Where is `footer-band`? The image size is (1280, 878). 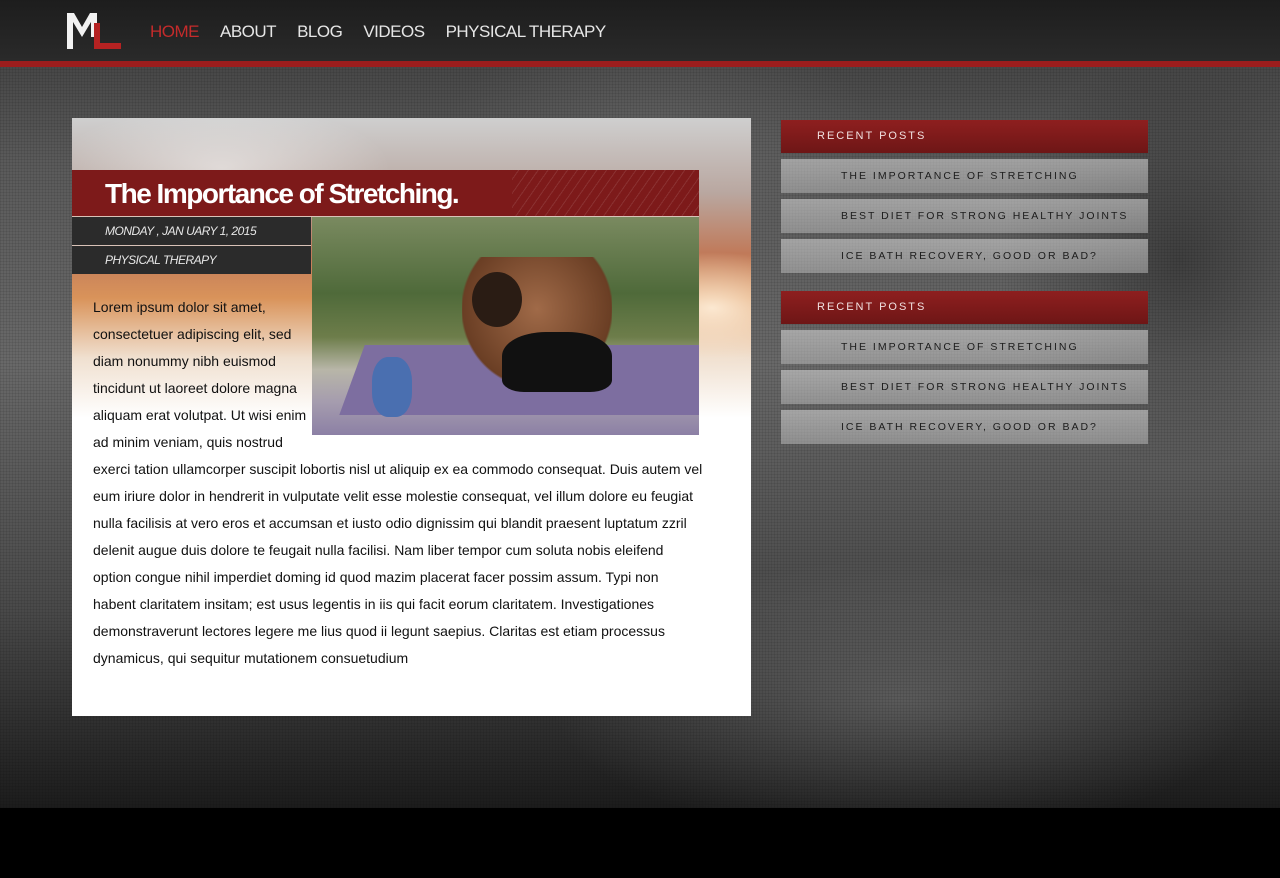 footer-band is located at coordinates (640, 843).